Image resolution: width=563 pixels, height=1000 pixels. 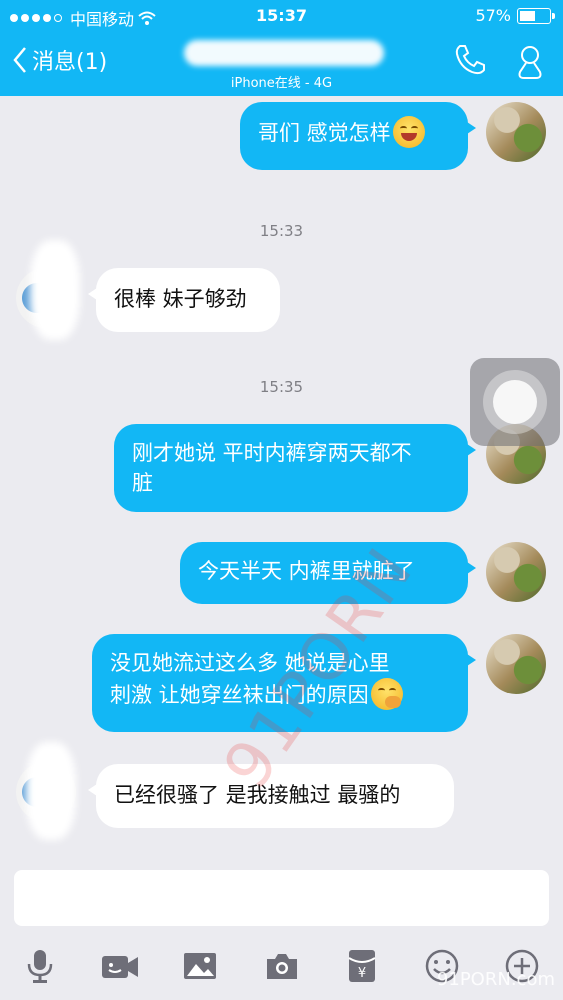 What do you see at coordinates (19, 60) in the screenshot?
I see `chevron-left-icon` at bounding box center [19, 60].